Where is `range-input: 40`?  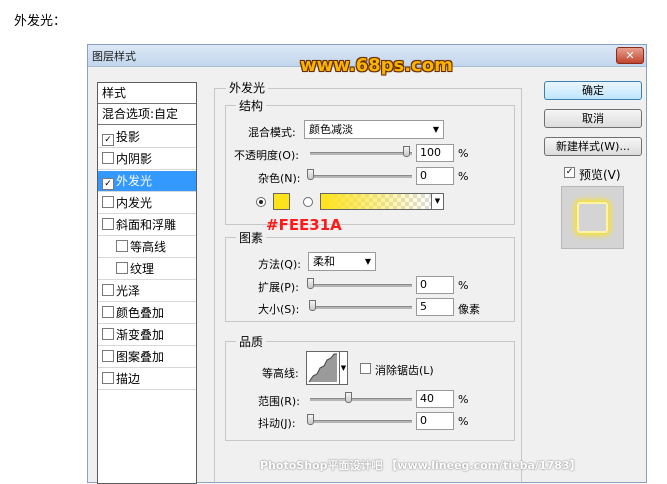
range-input: 40 is located at coordinates (435, 399).